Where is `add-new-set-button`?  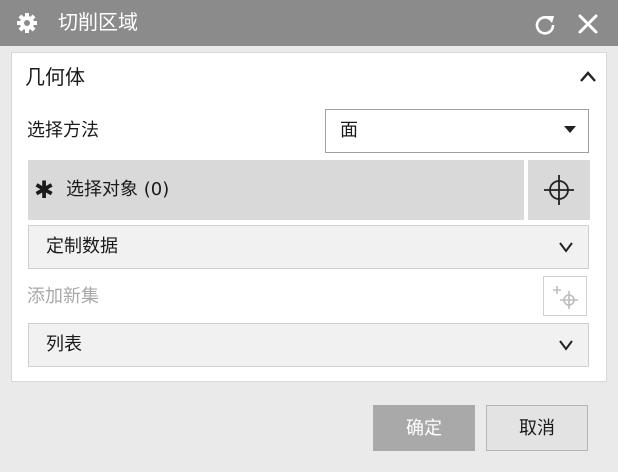 add-new-set-button is located at coordinates (565, 296).